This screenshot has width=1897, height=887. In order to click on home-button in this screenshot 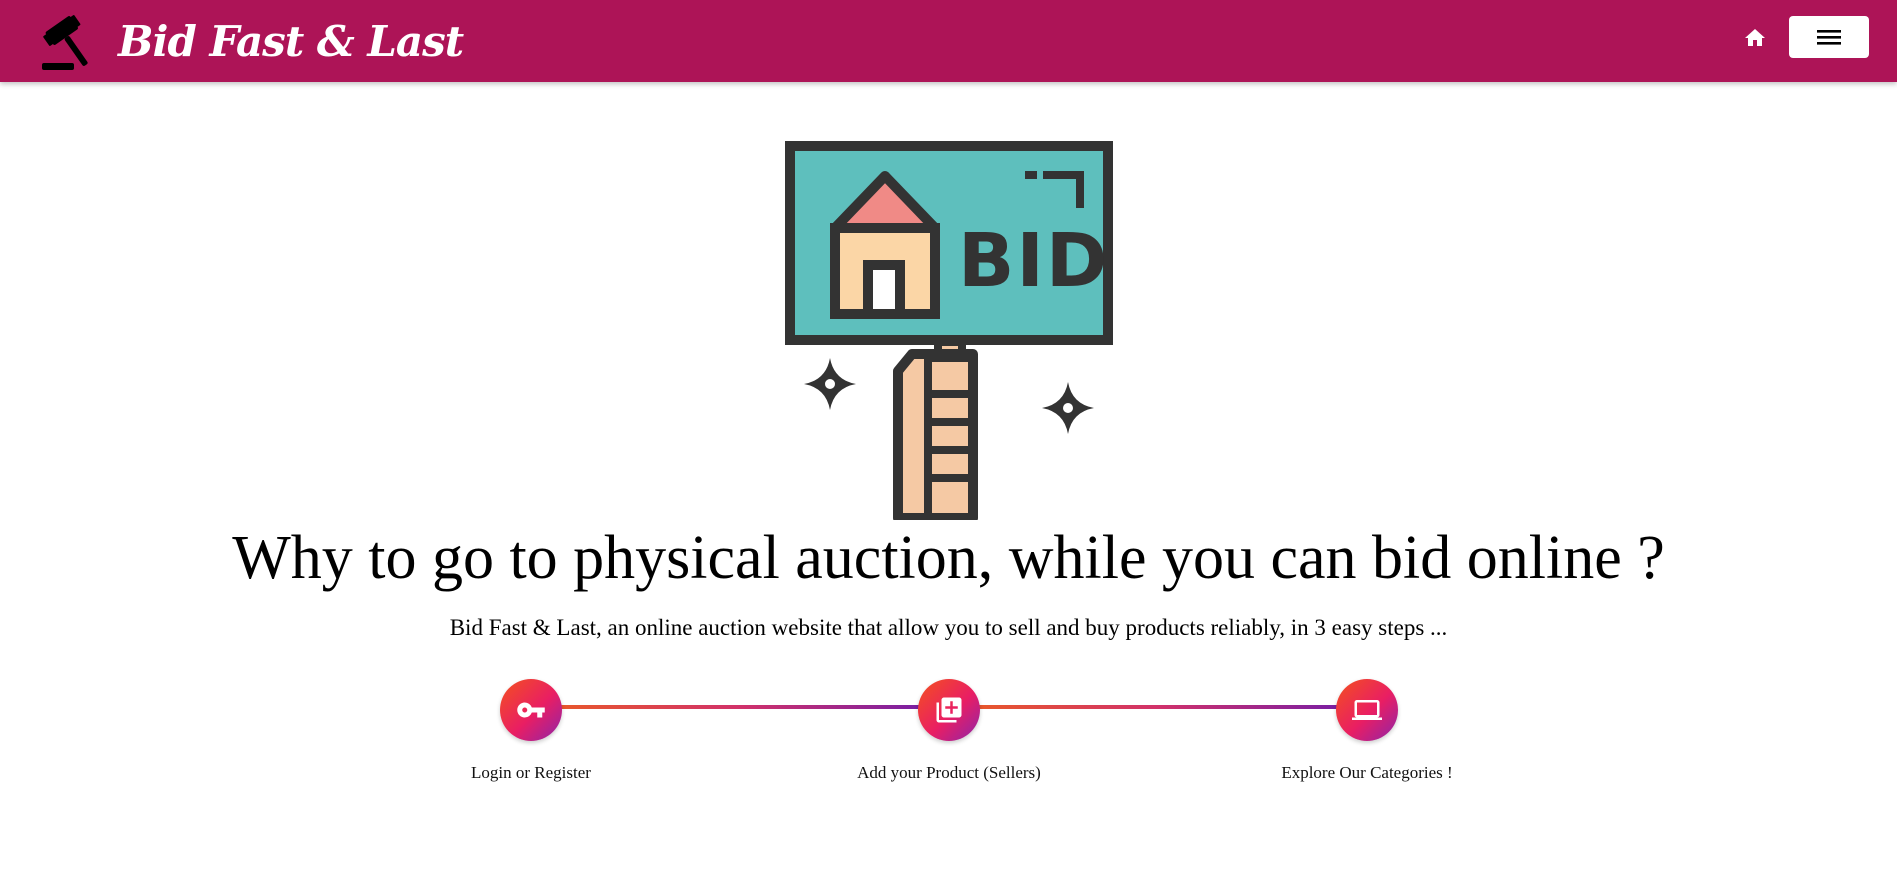, I will do `click(1755, 38)`.